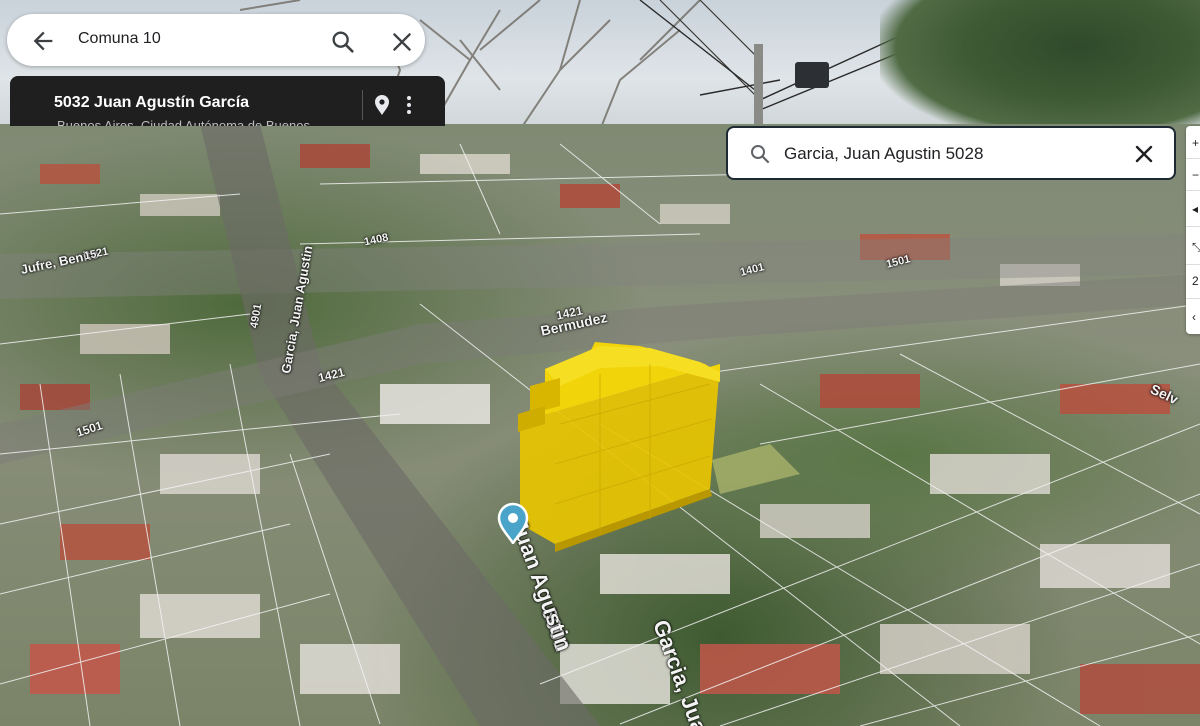 The height and width of the screenshot is (726, 1200). Describe the element at coordinates (362, 105) in the screenshot. I see `card-divider` at that location.